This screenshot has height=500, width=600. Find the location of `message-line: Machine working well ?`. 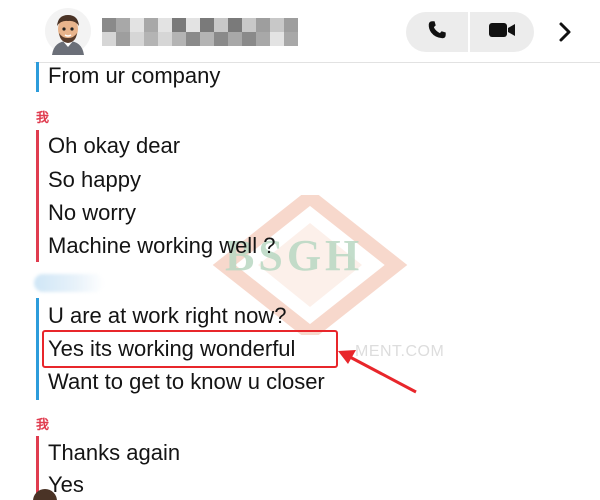

message-line: Machine working well ? is located at coordinates (161, 246).